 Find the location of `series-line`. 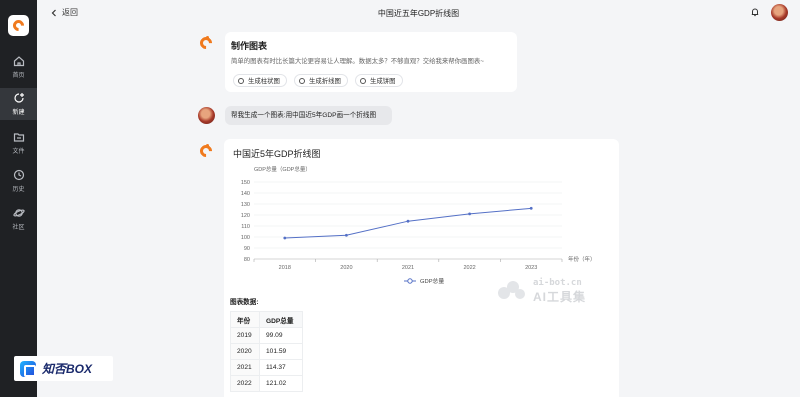

series-line is located at coordinates (408, 223).